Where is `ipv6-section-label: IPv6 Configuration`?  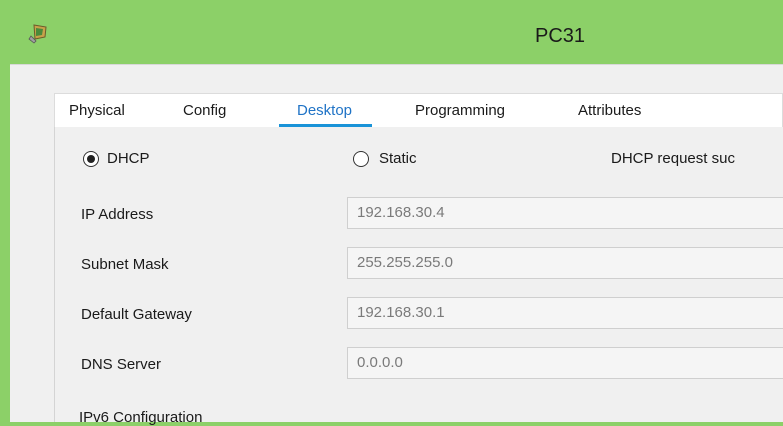 ipv6-section-label: IPv6 Configuration is located at coordinates (141, 417).